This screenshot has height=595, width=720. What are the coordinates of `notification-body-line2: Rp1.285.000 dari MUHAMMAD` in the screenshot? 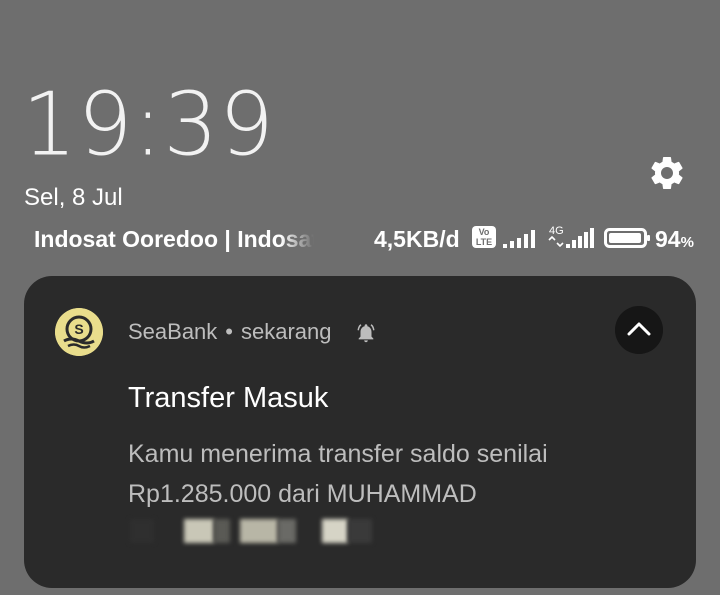 It's located at (302, 494).